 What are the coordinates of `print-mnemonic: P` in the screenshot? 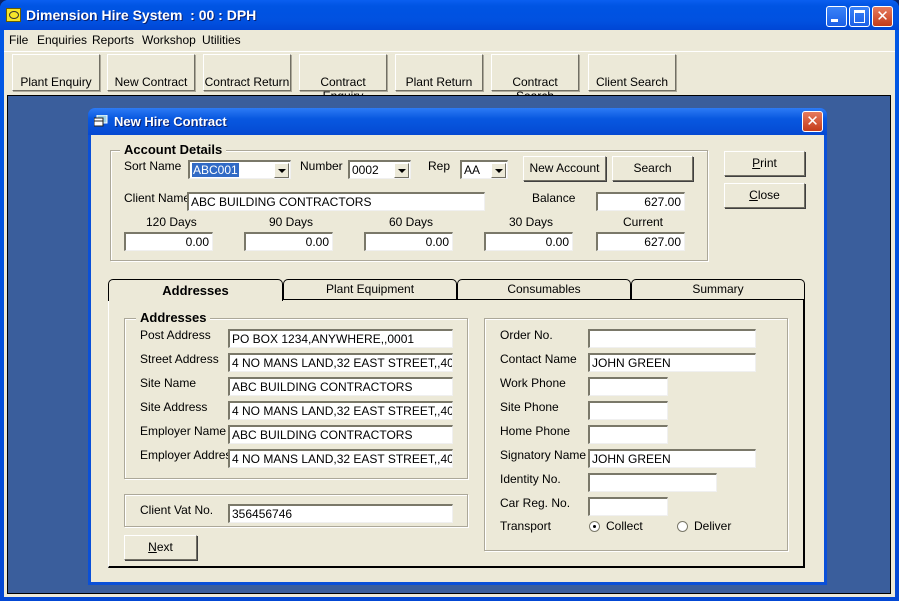 It's located at (756, 163).